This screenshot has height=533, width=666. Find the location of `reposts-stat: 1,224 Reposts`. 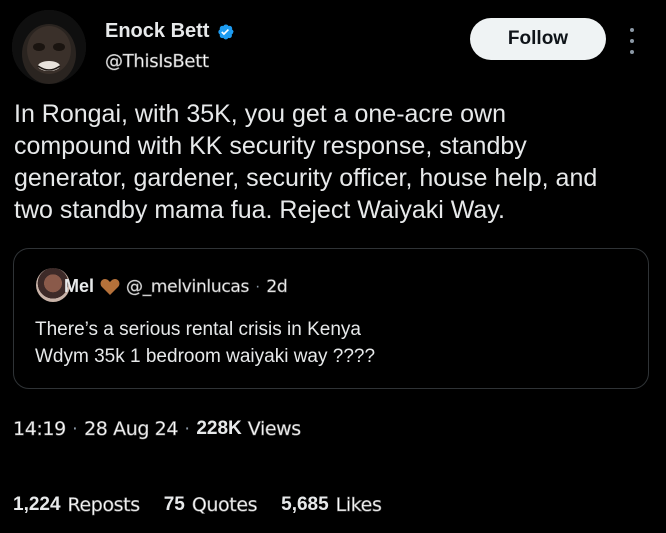

reposts-stat: 1,224 Reposts is located at coordinates (76, 505).